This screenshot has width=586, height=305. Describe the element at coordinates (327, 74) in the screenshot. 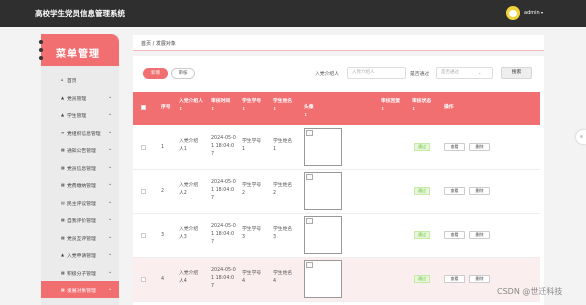

I see `introducer-label: 入党介绍人` at that location.